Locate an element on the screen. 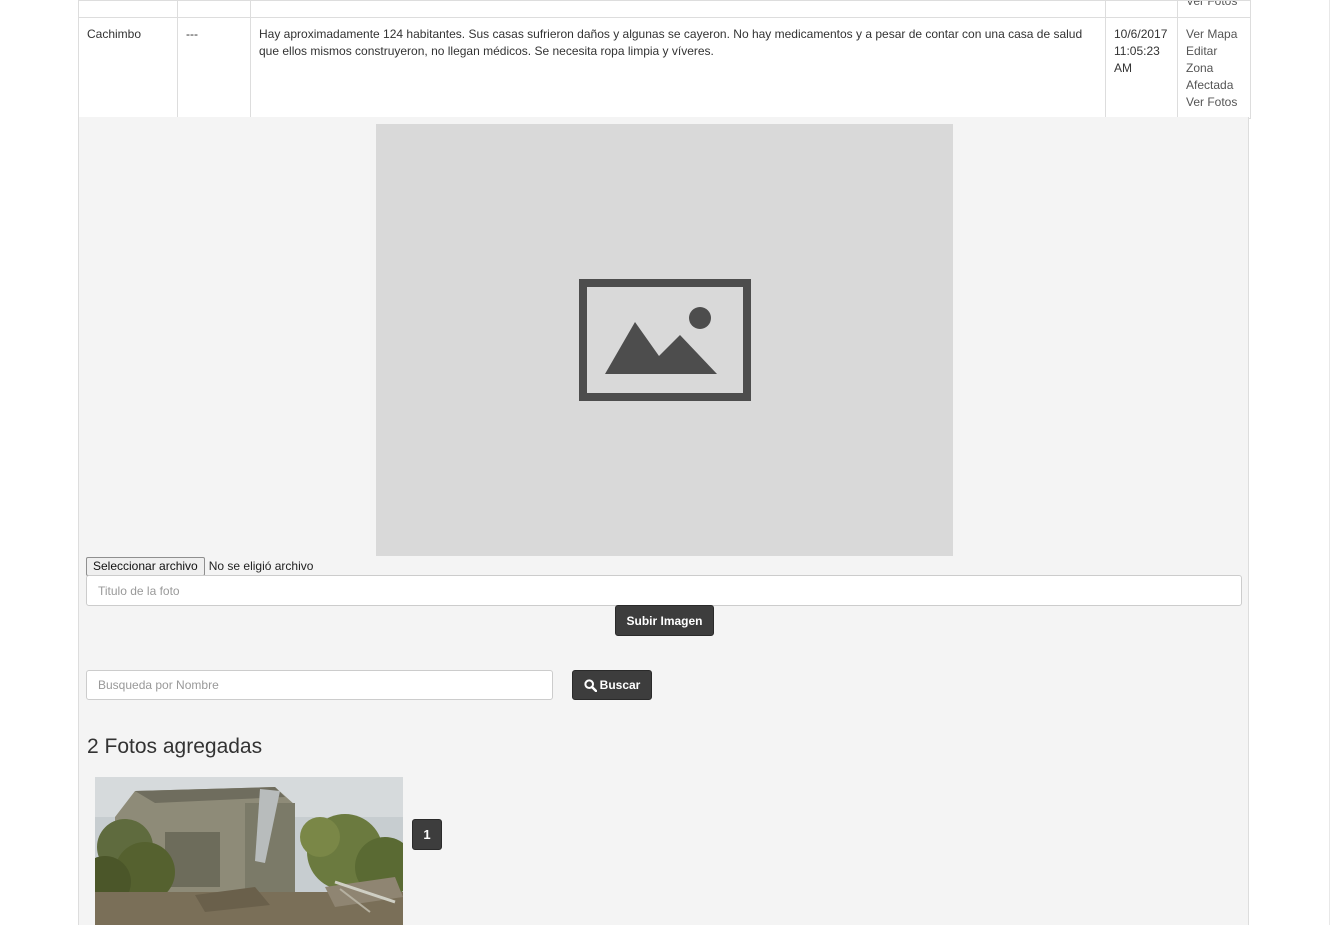  time-text: 11:05:23 is located at coordinates (1137, 51).